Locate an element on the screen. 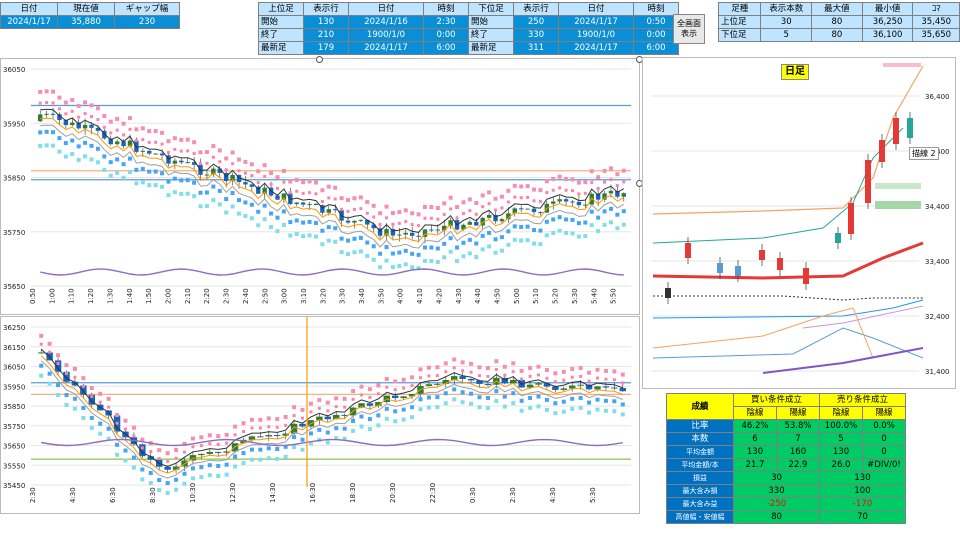  cell: 2:30 is located at coordinates (446, 22).